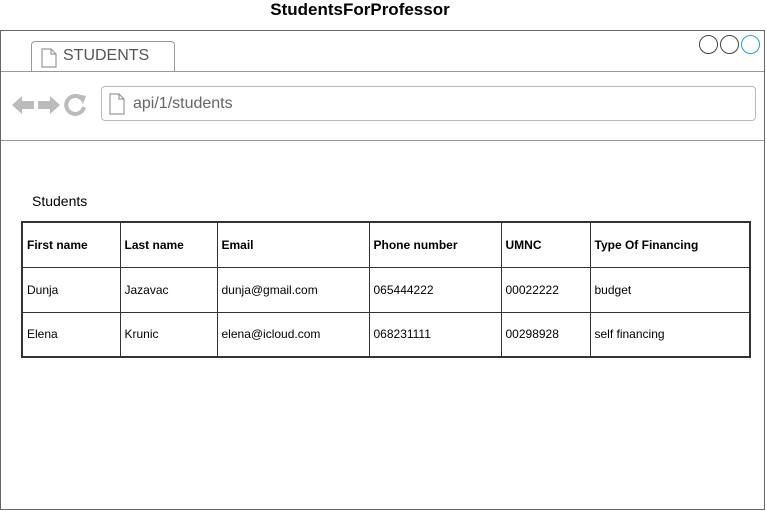 The width and height of the screenshot is (766, 511). Describe the element at coordinates (60, 201) in the screenshot. I see `section-label: Students` at that location.